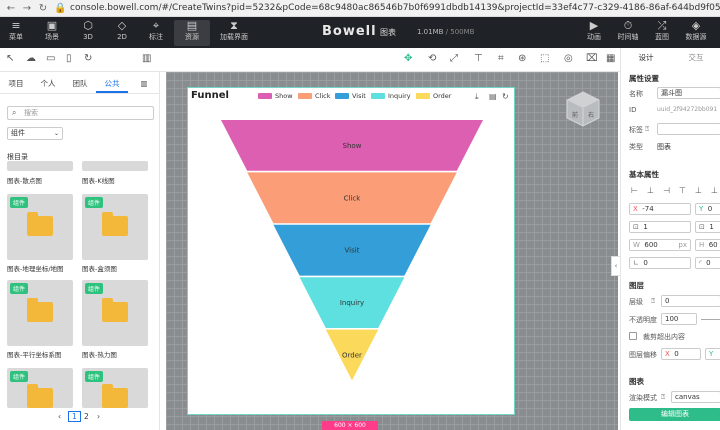 This screenshot has width=720, height=430. Describe the element at coordinates (634, 190) in the screenshot. I see `align-left-icon: ⊢` at that location.